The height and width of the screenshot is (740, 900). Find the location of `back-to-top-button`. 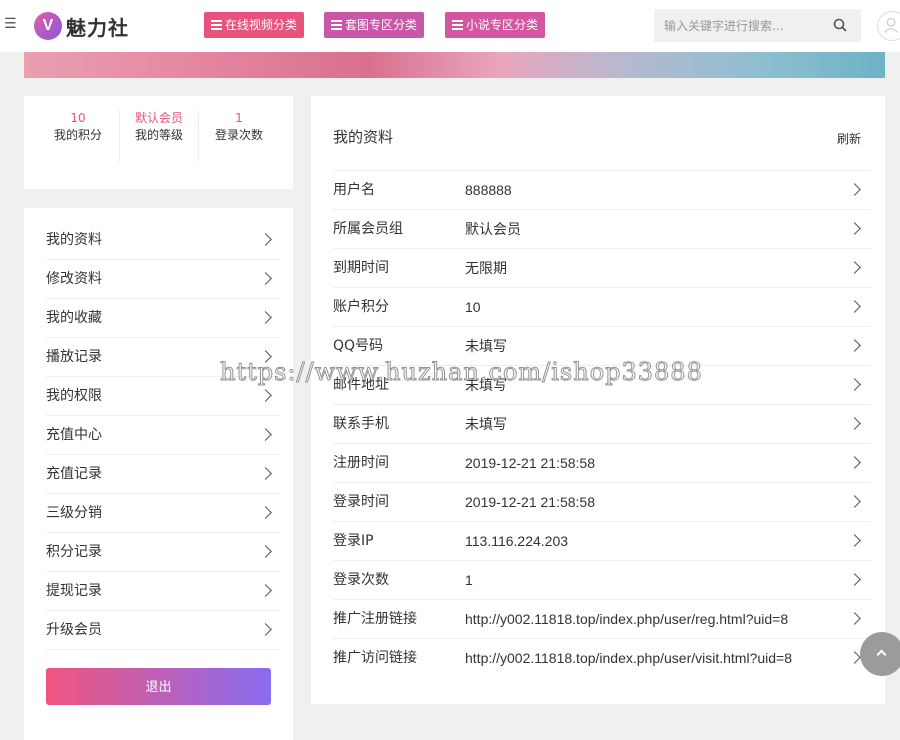

back-to-top-button is located at coordinates (880, 654).